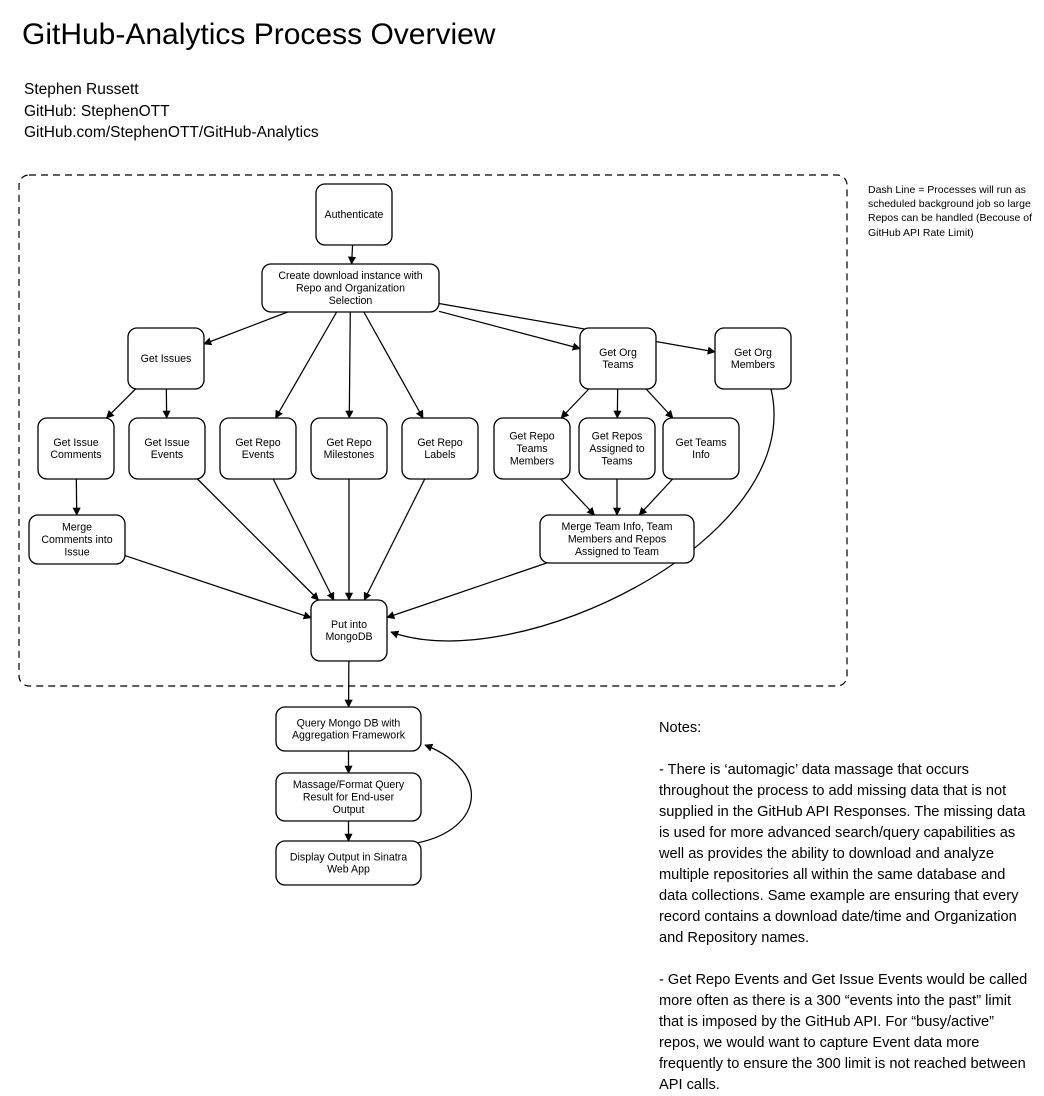  I want to click on node-label-get-org-members: Members, so click(753, 365).